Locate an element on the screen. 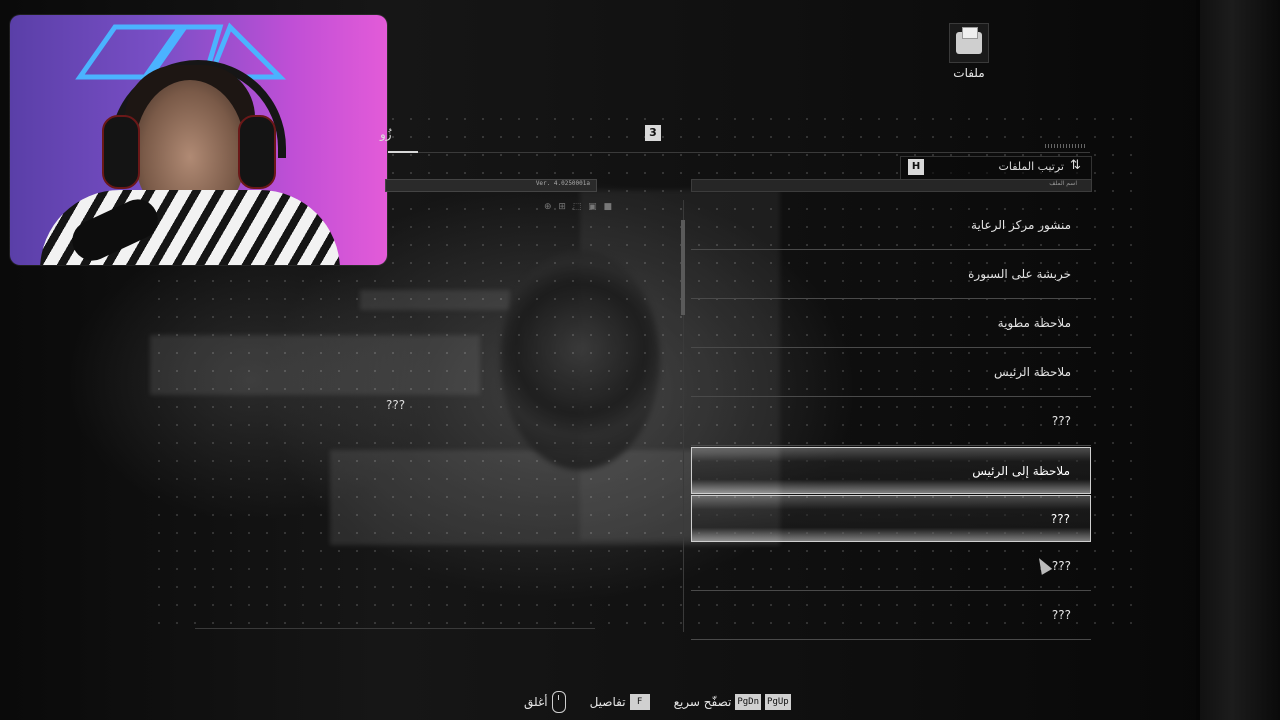  quick-browse-label: تصفّح سريع is located at coordinates (702, 702).